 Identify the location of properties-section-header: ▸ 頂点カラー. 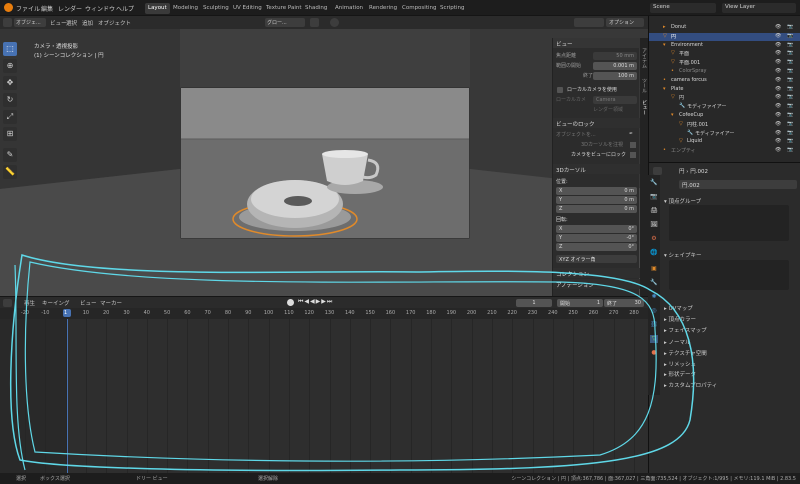
(680, 319).